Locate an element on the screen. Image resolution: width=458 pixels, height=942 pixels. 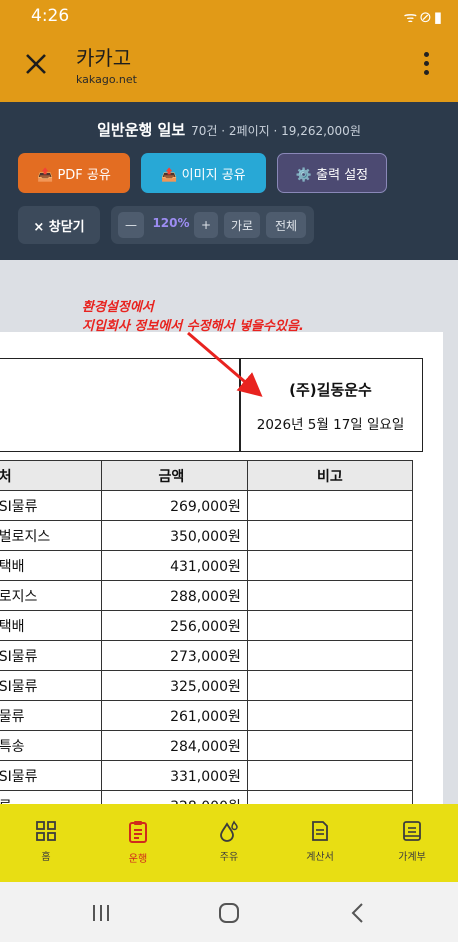
client-cell: 글로벌로지스 is located at coordinates (51, 535).